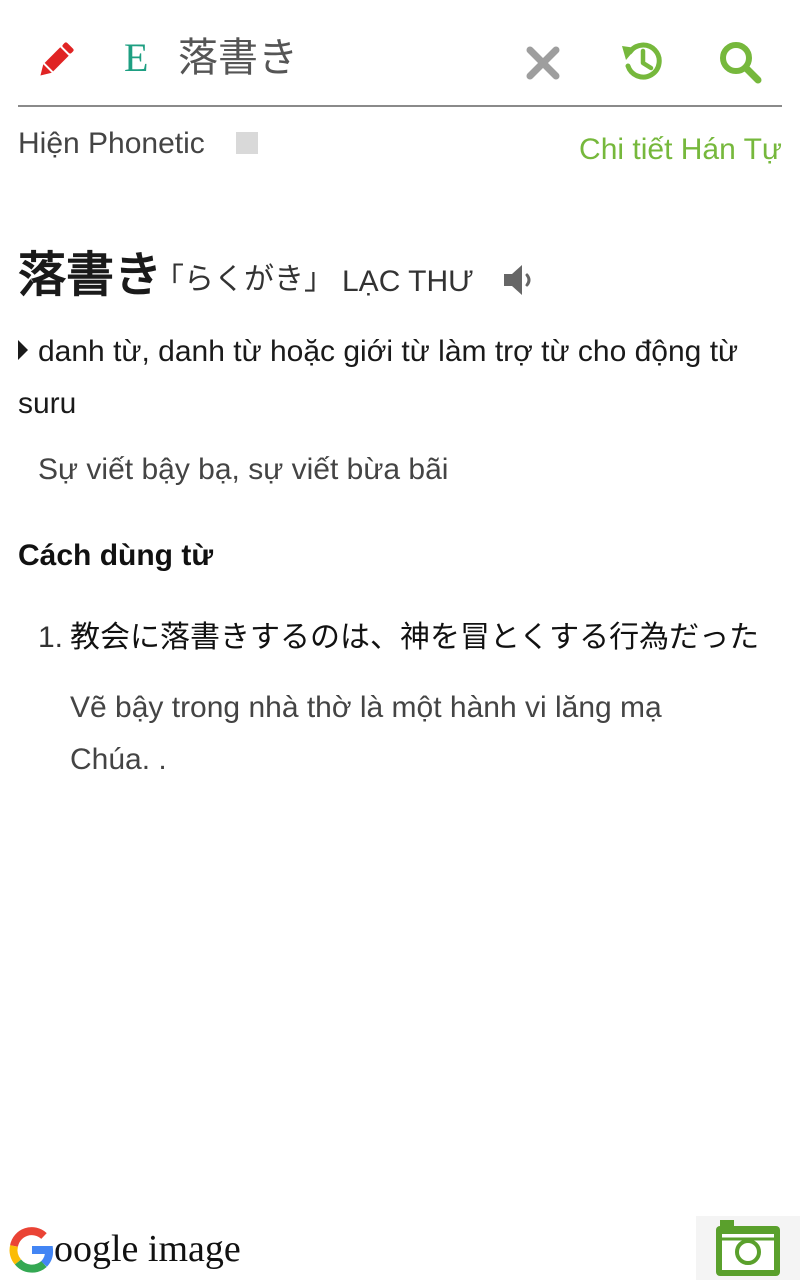 The height and width of the screenshot is (1280, 800). Describe the element at coordinates (51, 637) in the screenshot. I see `example-number: 1.` at that location.